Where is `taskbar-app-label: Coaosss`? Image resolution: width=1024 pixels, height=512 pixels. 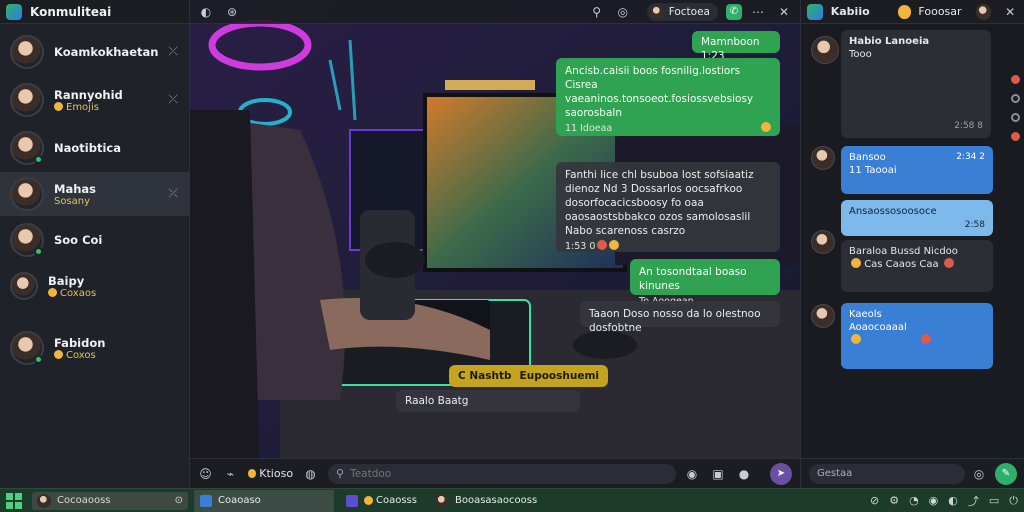
taskbar-app-label: Coaosss is located at coordinates (396, 500).